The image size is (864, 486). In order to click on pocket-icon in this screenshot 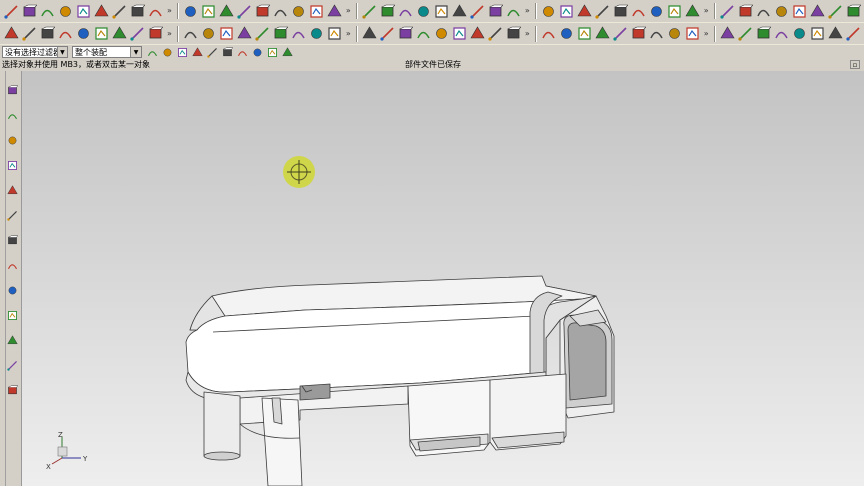, I will do `click(208, 33)`.